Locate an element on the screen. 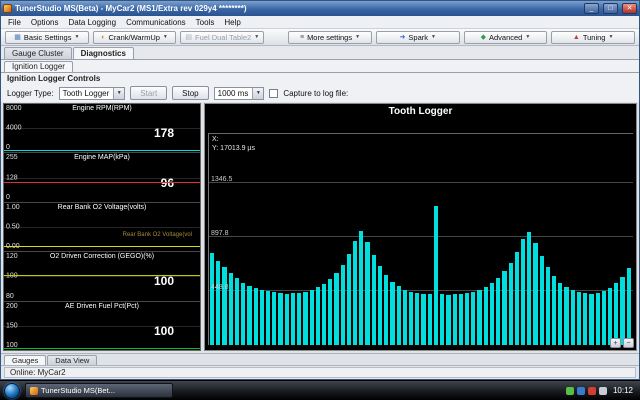 The width and height of the screenshot is (640, 400). tab-ignition-logger: Ignition Logger is located at coordinates (38, 66).